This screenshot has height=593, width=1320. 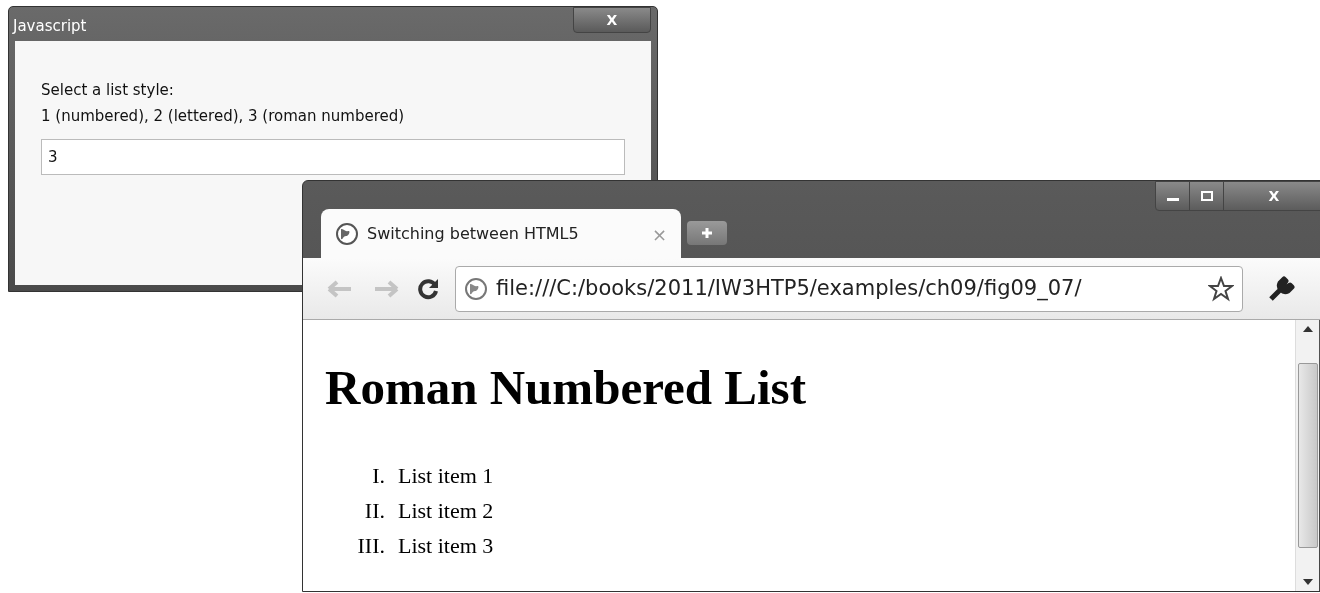 I want to click on new-tab-button, so click(x=707, y=233).